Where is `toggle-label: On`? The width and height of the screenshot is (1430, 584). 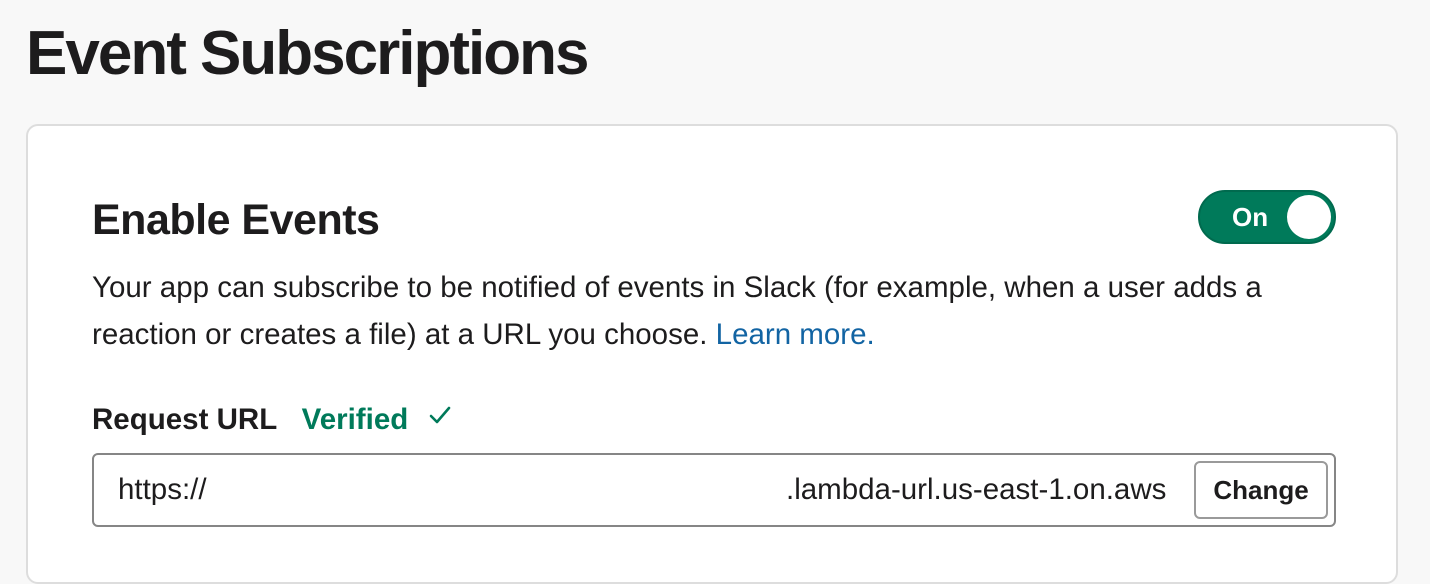
toggle-label: On is located at coordinates (1250, 217).